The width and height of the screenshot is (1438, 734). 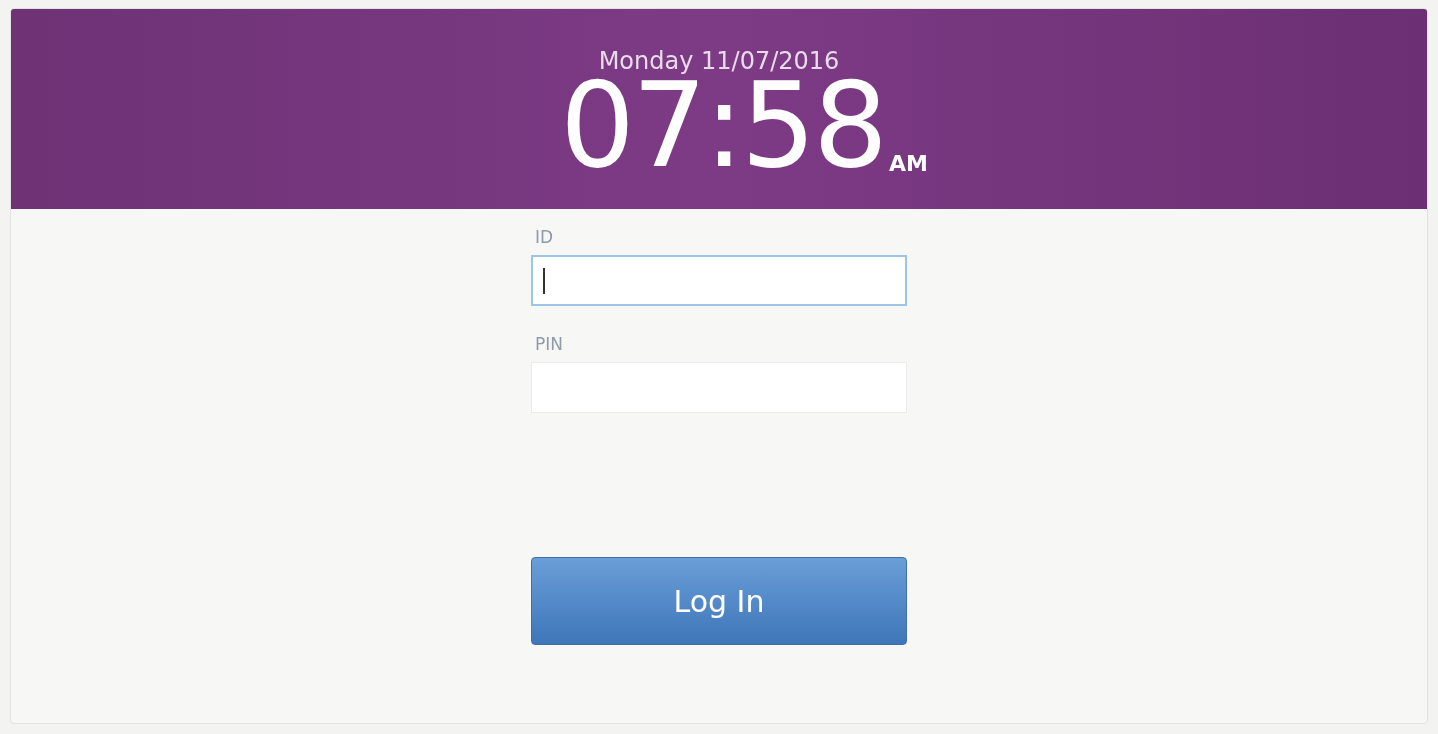 What do you see at coordinates (908, 164) in the screenshot?
I see `meridiem-text: AM` at bounding box center [908, 164].